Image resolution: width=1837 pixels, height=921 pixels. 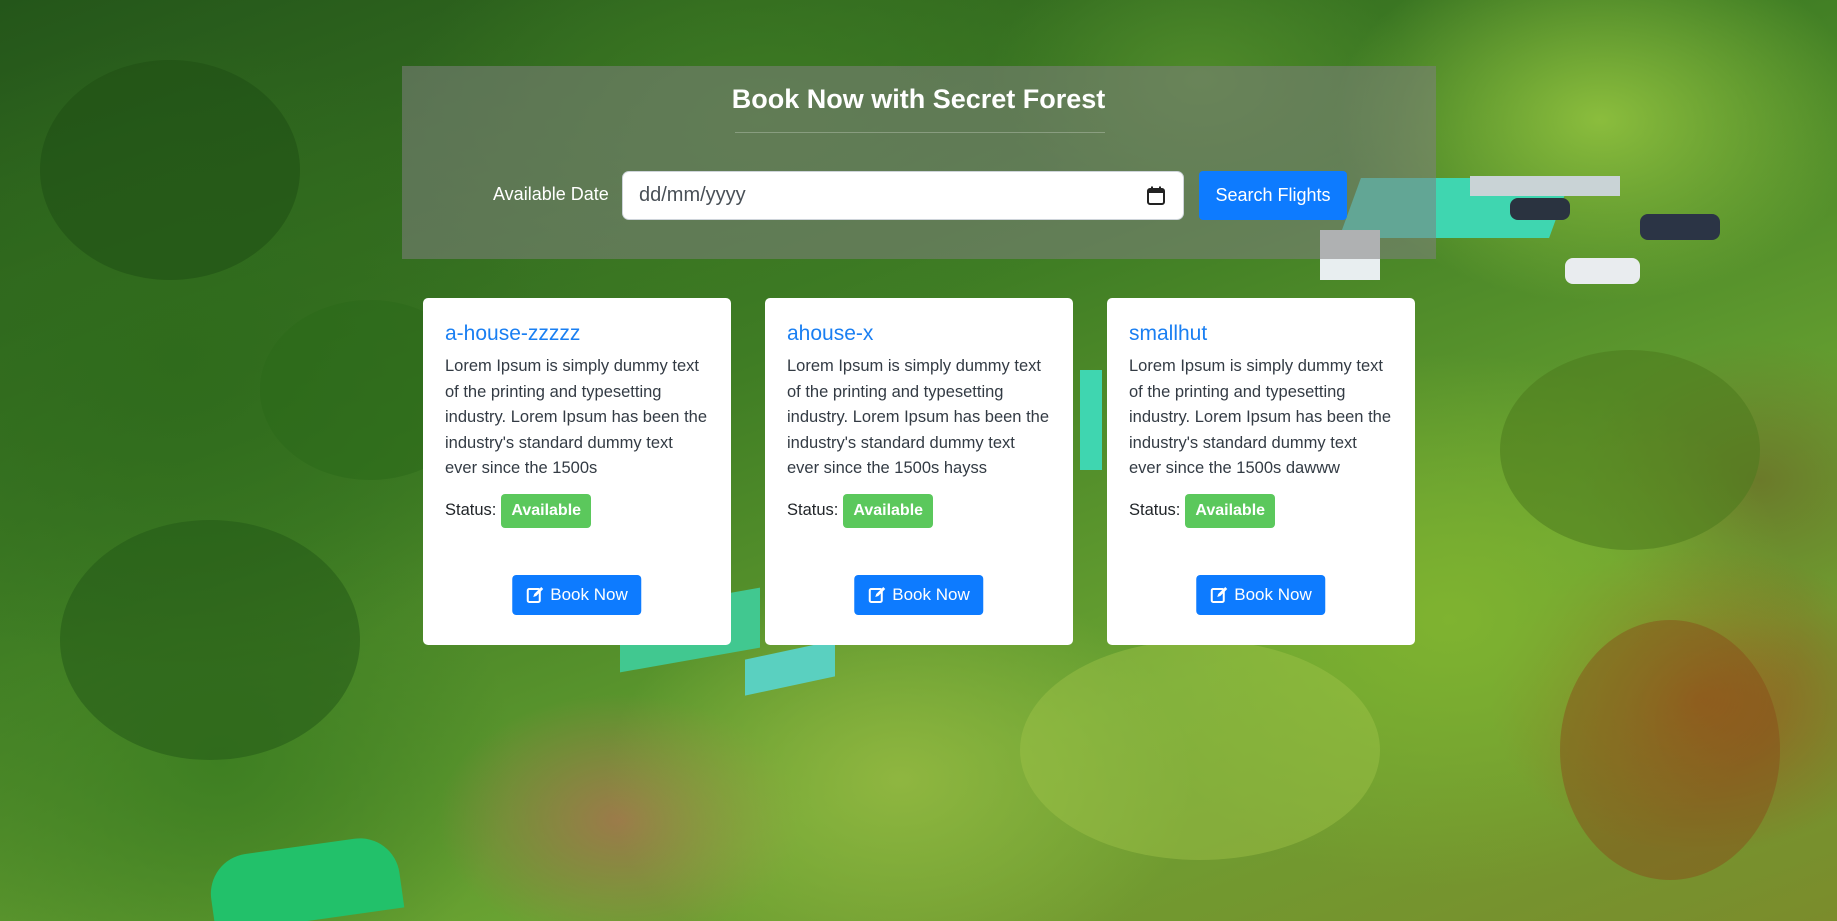 What do you see at coordinates (830, 333) in the screenshot?
I see `listing-title: ahouse-x` at bounding box center [830, 333].